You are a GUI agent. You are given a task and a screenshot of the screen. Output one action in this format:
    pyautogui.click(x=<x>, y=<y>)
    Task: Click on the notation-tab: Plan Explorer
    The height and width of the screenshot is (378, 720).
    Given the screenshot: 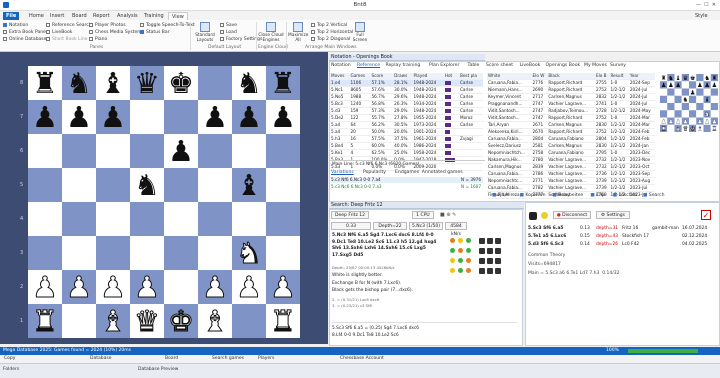 What is the action you would take?
    pyautogui.click(x=444, y=65)
    